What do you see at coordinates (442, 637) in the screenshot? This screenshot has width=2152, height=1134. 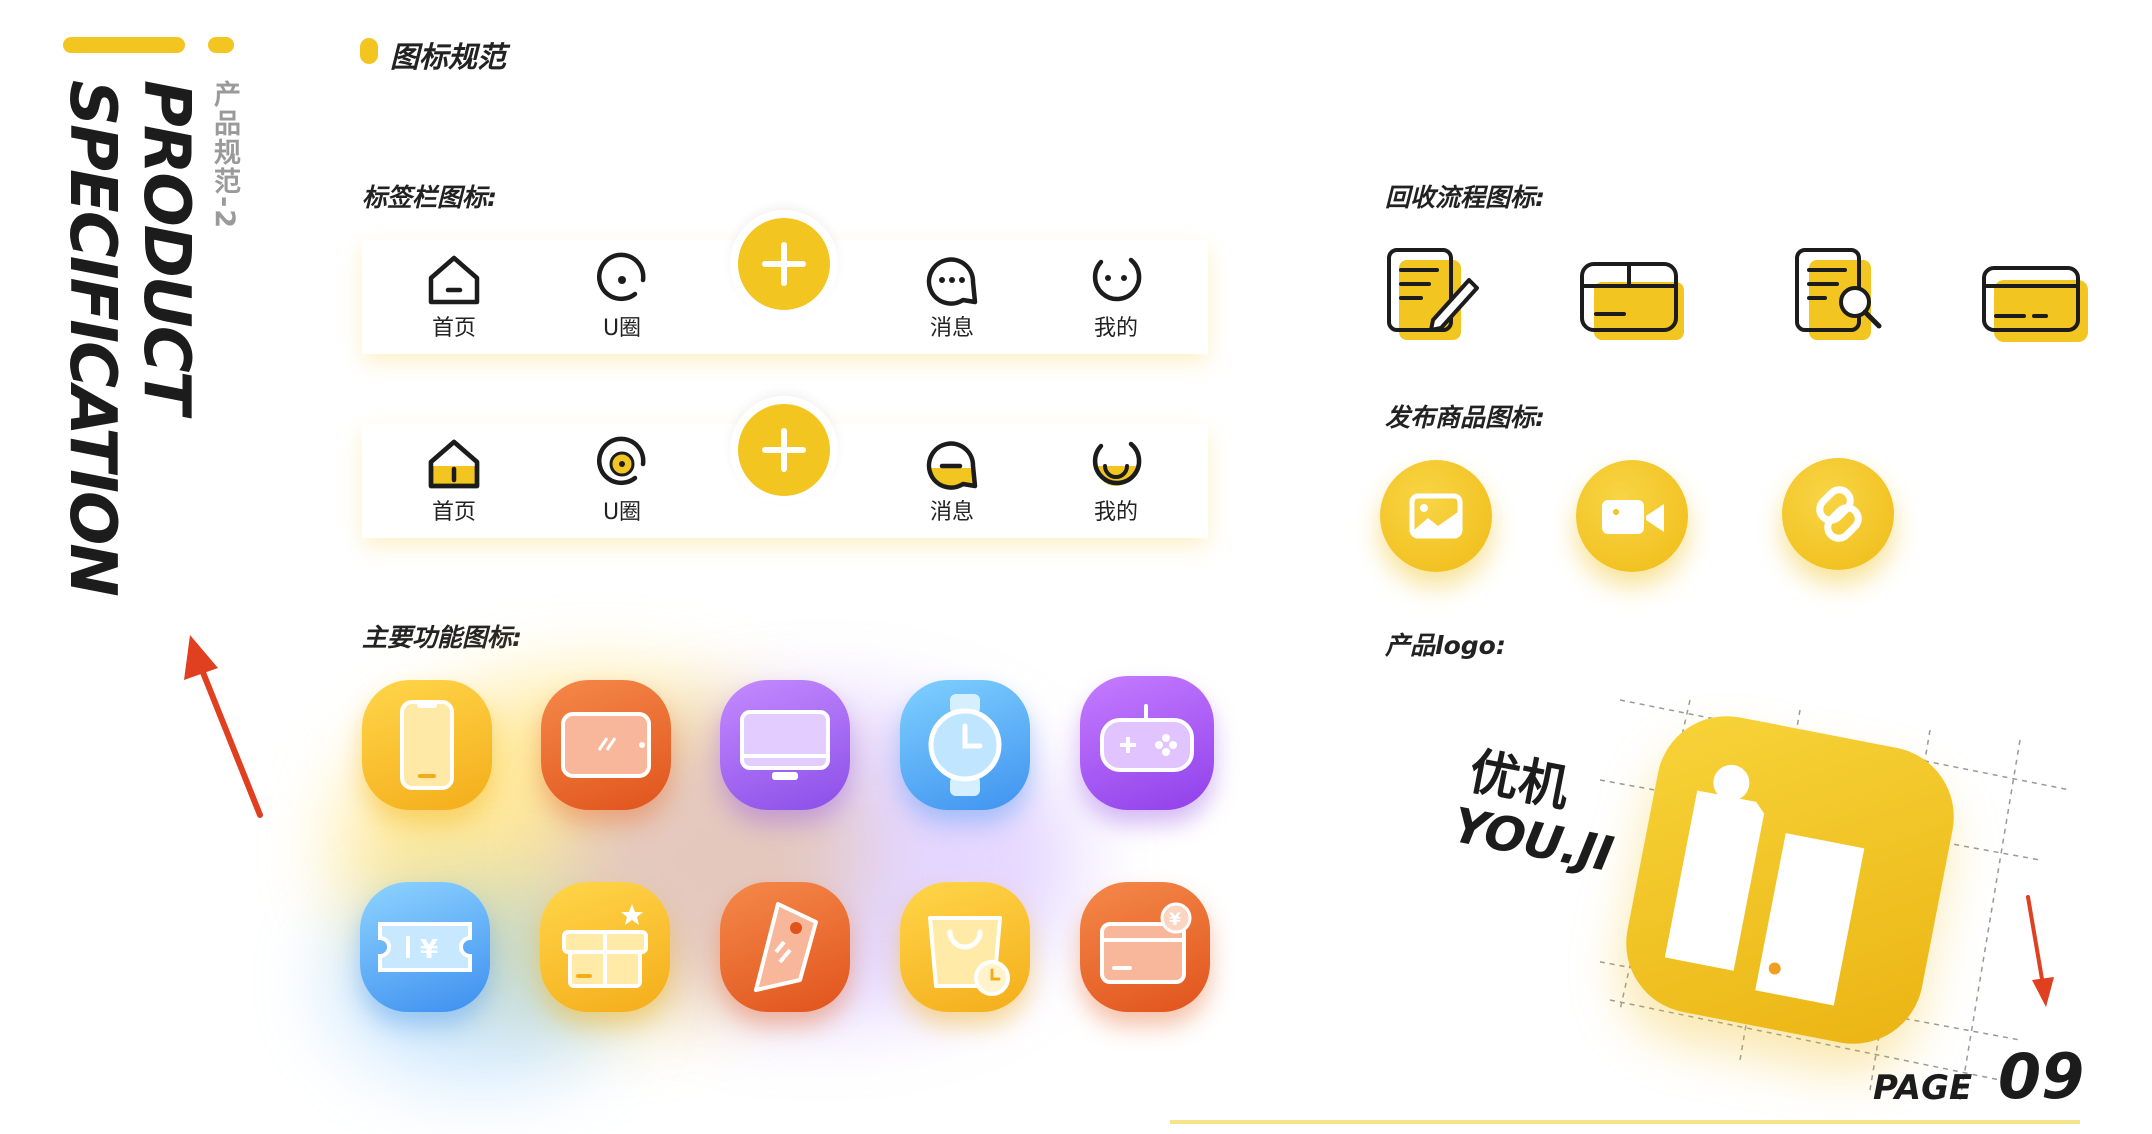 I see `section-title-main: 主要功能图标:` at bounding box center [442, 637].